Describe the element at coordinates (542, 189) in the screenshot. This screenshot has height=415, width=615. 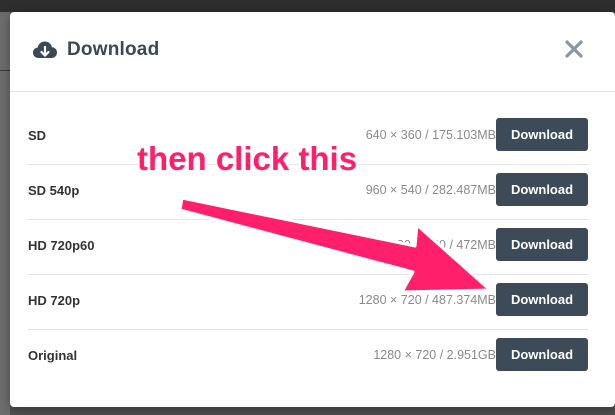
I see `download-button-sd-540p: Download` at that location.